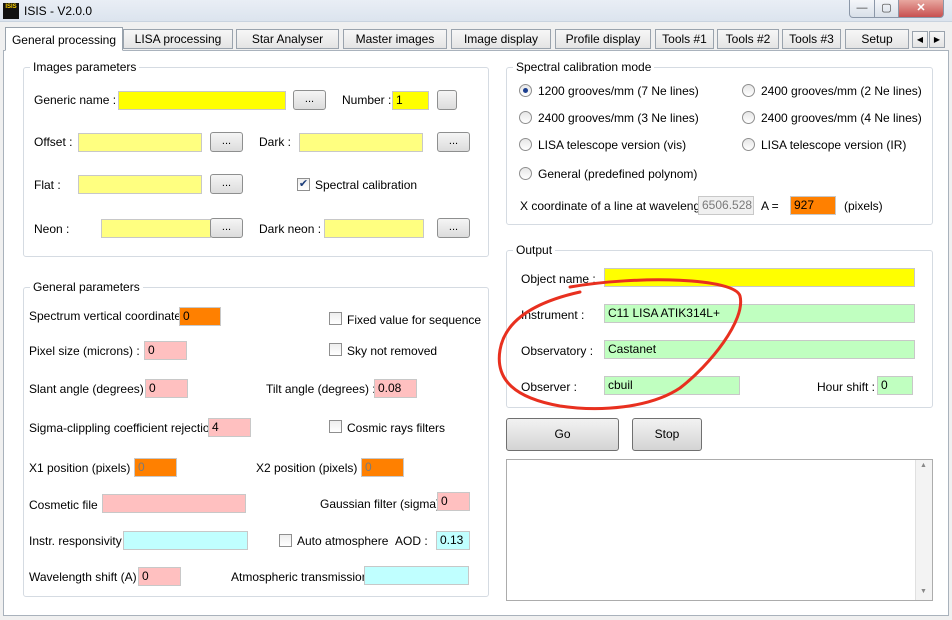 Image resolution: width=952 pixels, height=620 pixels. Describe the element at coordinates (287, 39) in the screenshot. I see `tab-star-analyser: Star Analyser` at that location.